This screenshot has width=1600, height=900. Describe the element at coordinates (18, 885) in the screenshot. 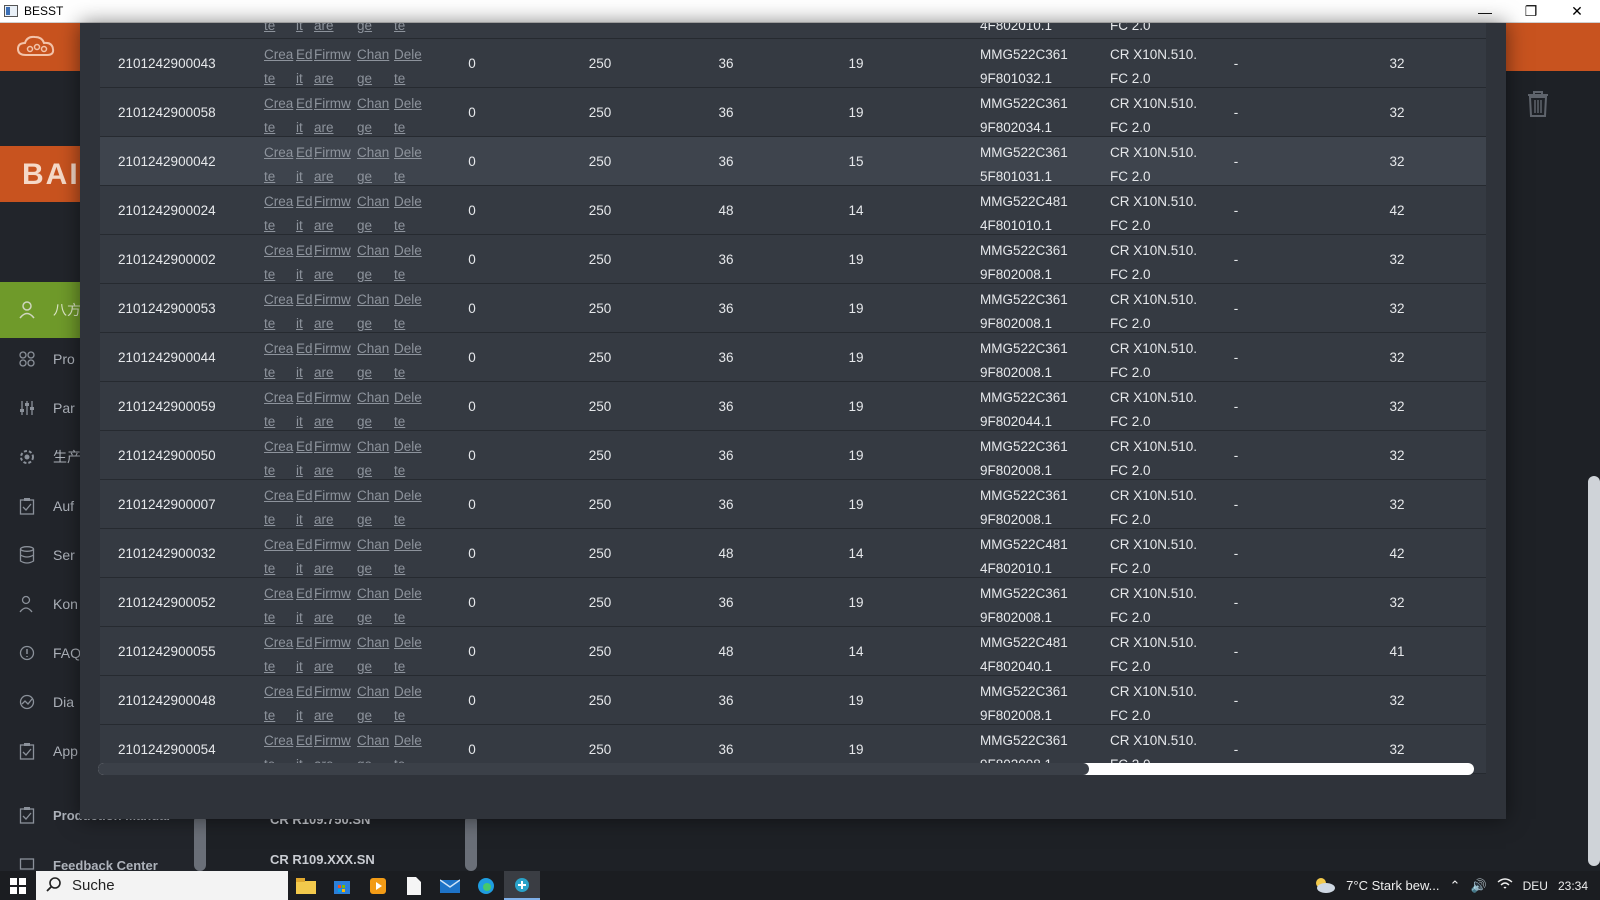

I see `windows-start-icon` at that location.